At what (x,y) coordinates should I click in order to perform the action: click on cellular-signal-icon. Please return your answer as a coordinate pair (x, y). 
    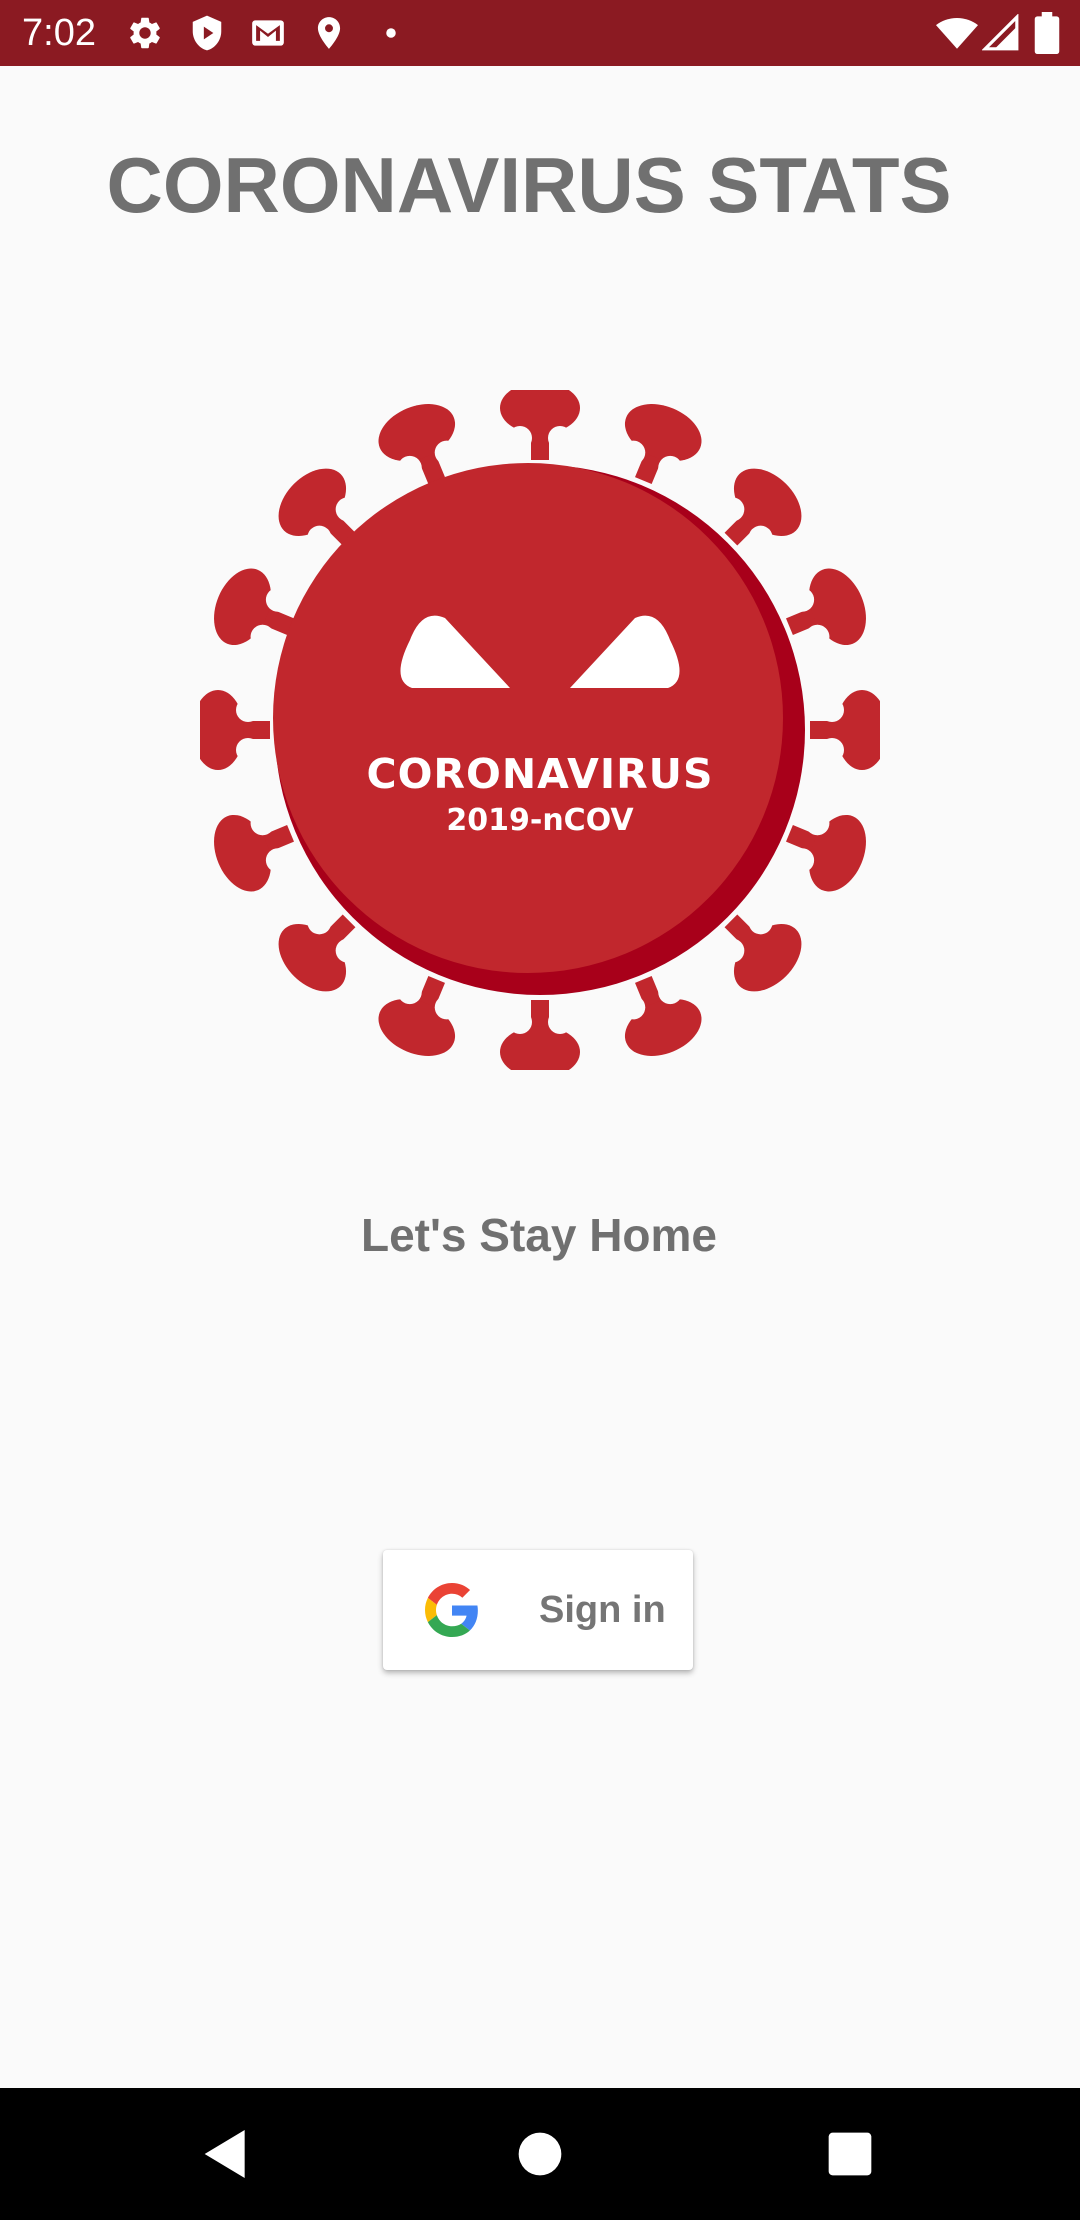
    Looking at the image, I should click on (1001, 33).